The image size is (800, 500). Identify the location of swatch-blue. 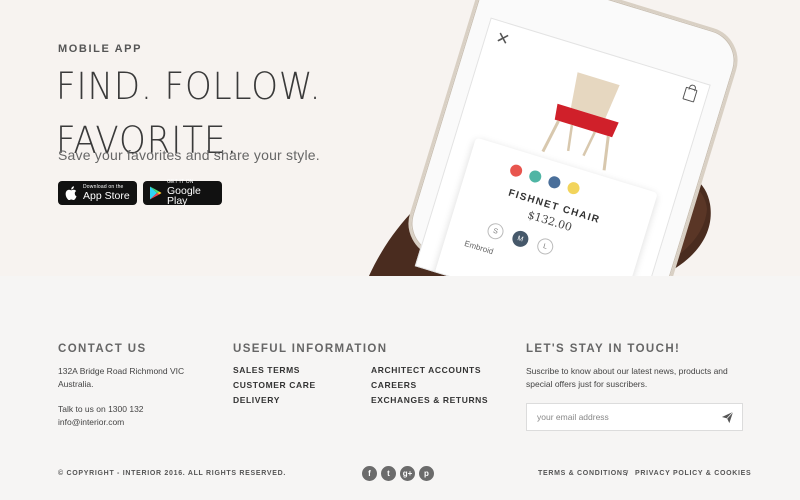
(554, 182).